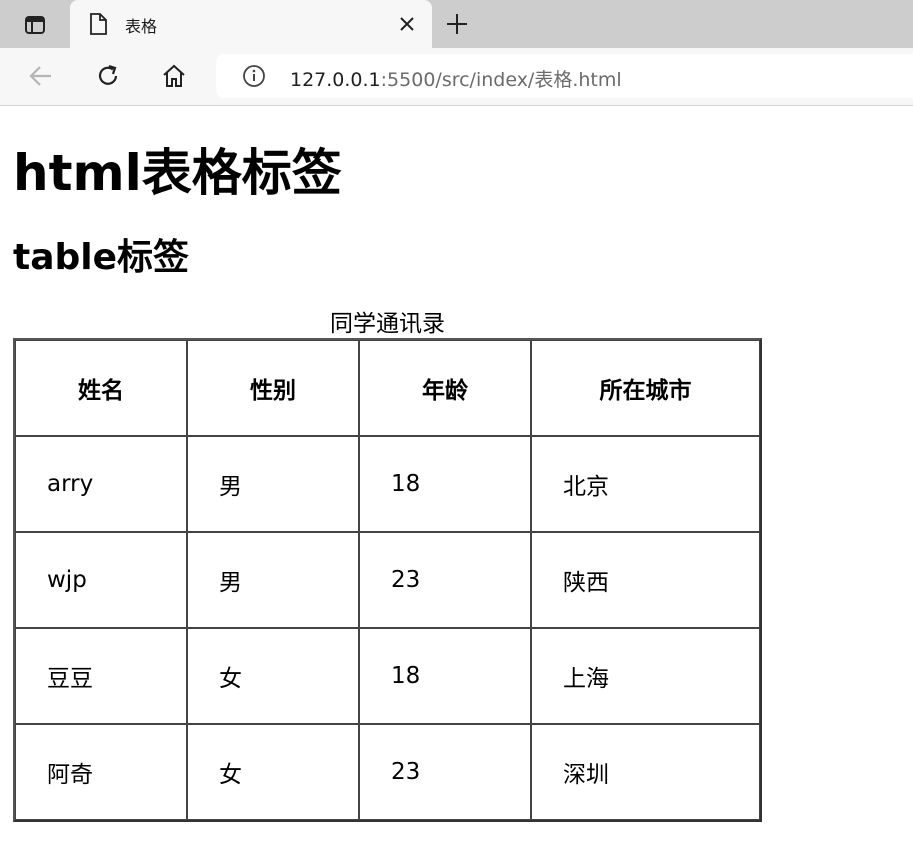 This screenshot has height=843, width=913. What do you see at coordinates (177, 173) in the screenshot?
I see `page-title: html表格标签` at bounding box center [177, 173].